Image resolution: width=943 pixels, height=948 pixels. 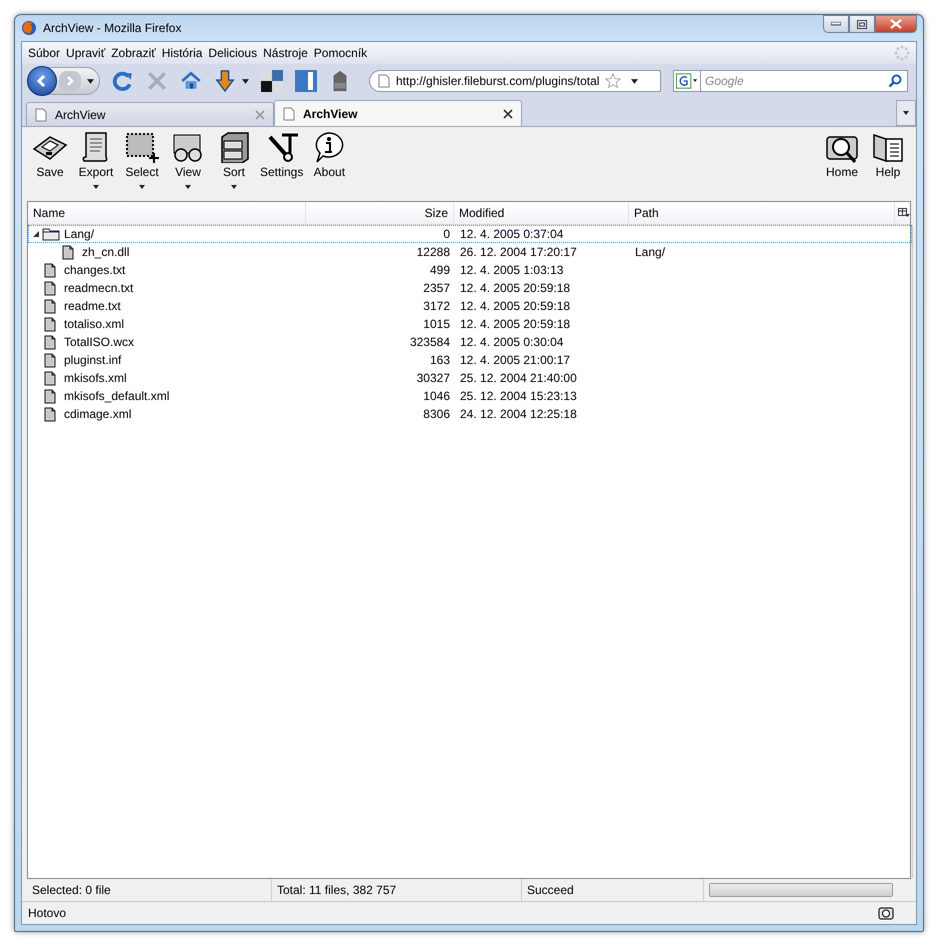 What do you see at coordinates (762, 213) in the screenshot?
I see `column-header: Path` at bounding box center [762, 213].